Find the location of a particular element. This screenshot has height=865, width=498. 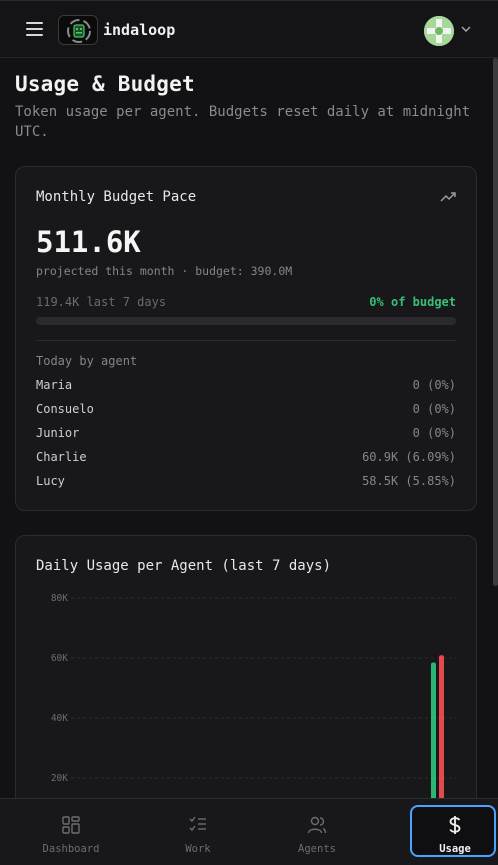

bottom-nav: Dashboard Work Agents Usage is located at coordinates (249, 831).